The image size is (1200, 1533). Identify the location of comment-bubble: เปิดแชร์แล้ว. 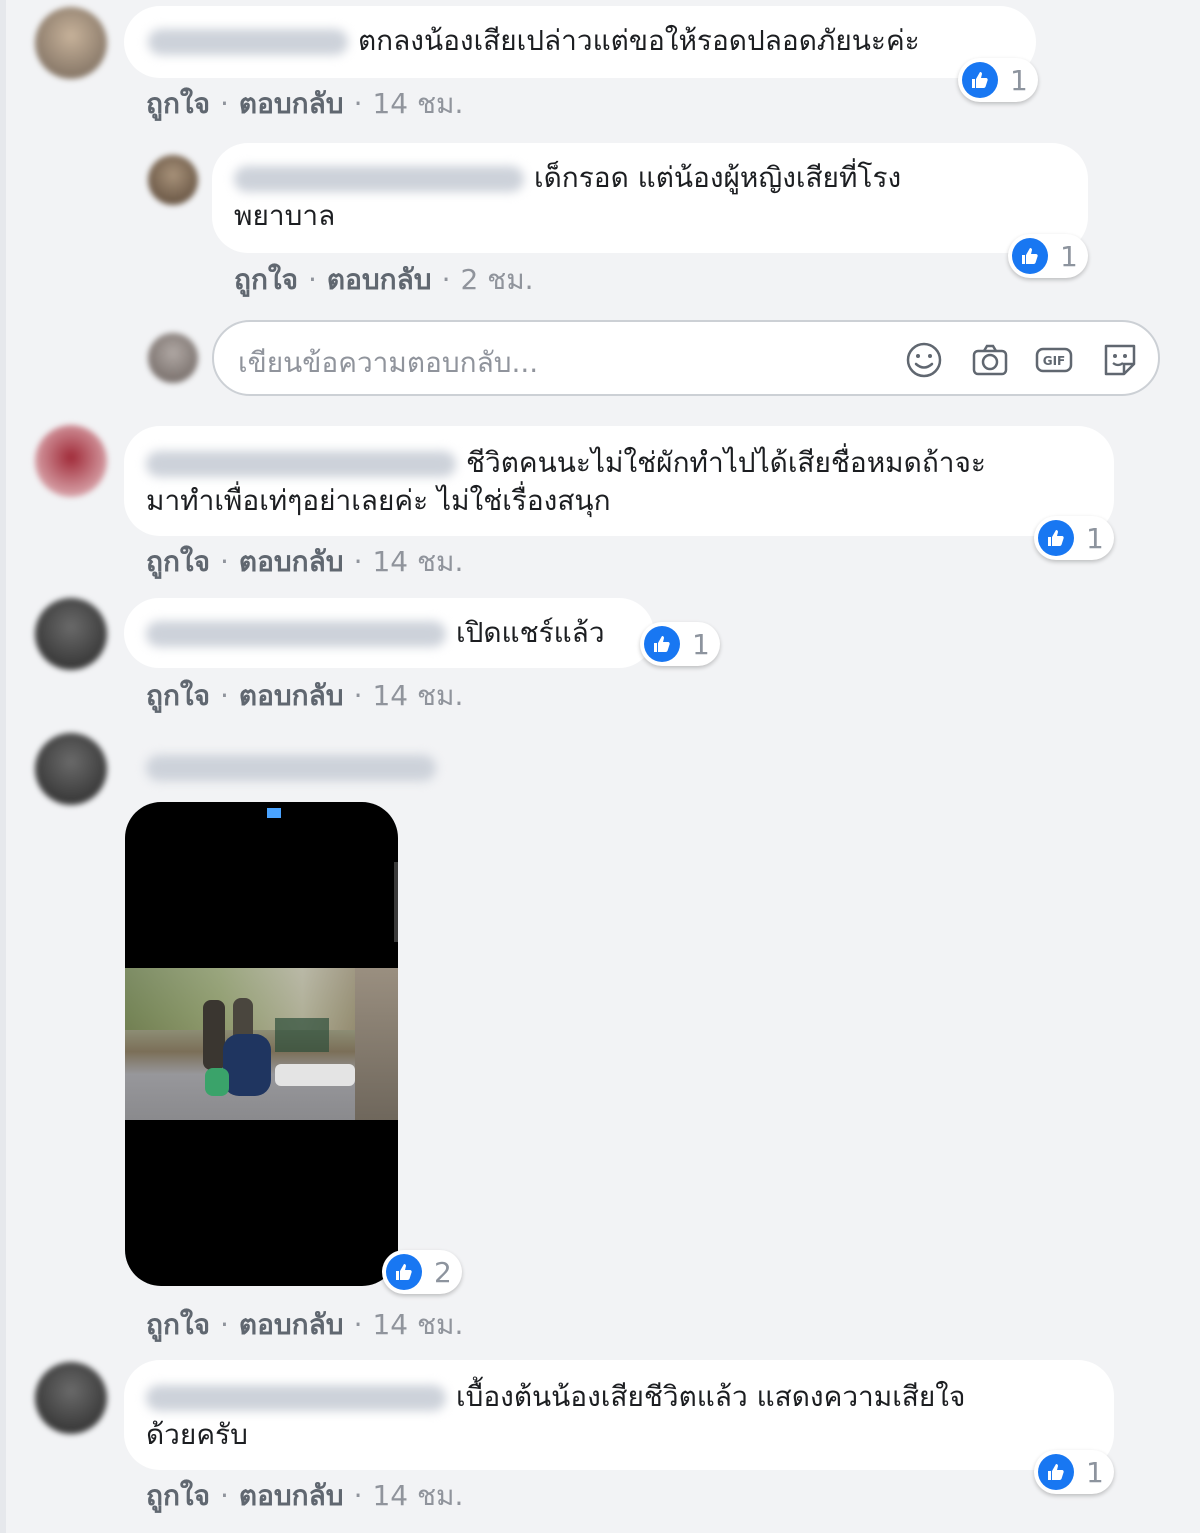
(389, 633).